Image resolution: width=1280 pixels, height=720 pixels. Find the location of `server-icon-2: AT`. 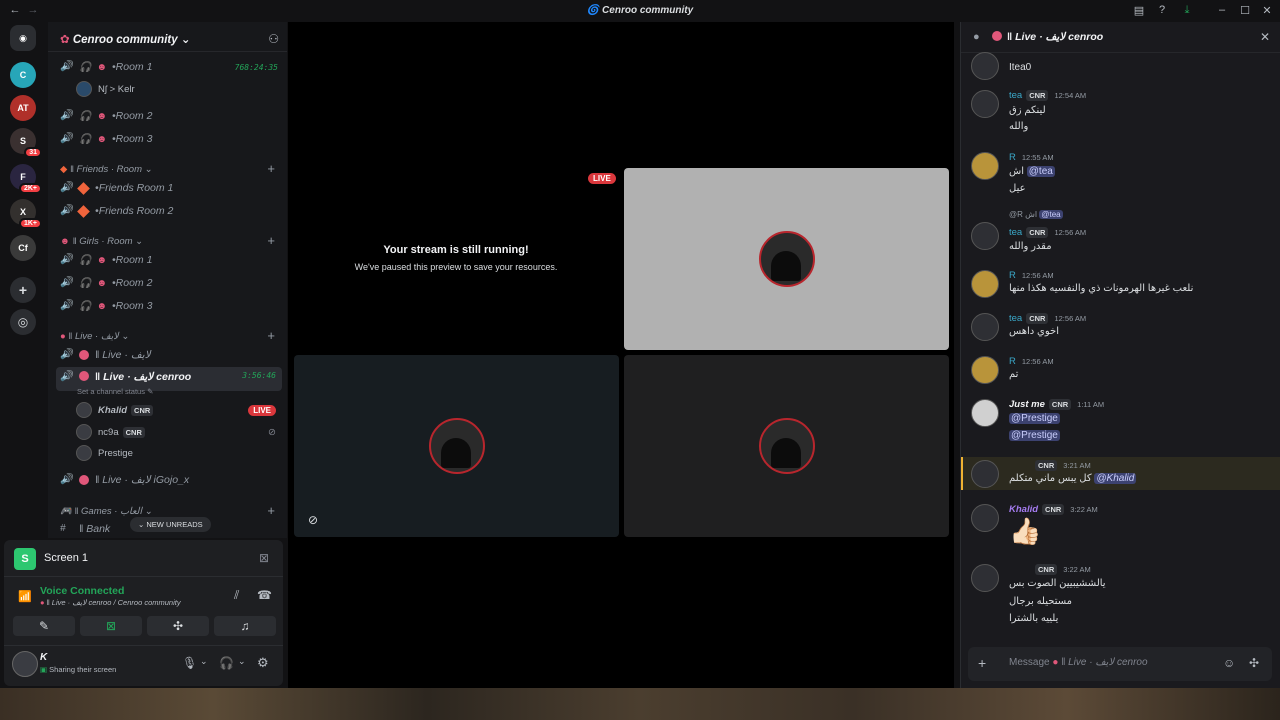

server-icon-2: AT is located at coordinates (23, 108).